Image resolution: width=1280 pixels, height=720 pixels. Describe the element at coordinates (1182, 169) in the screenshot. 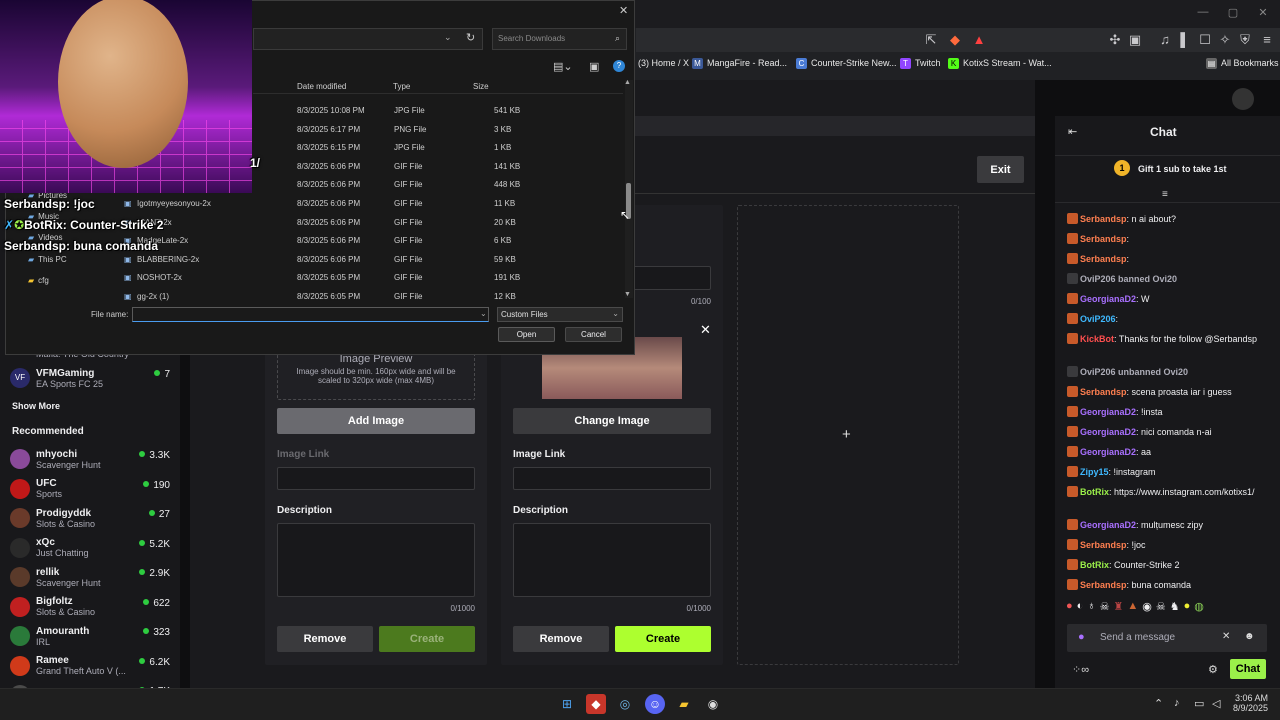

I see `gift-sub-button: Gift 1 sub to take 1st` at that location.